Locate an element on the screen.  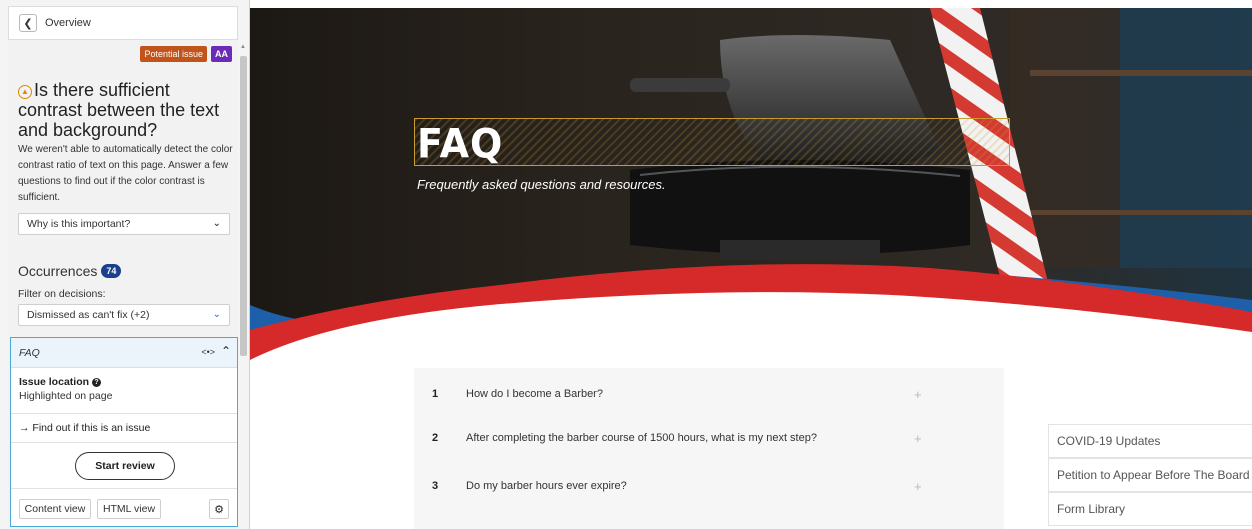
faq-item: 1 How do I become a Barber? + is located at coordinates (674, 394).